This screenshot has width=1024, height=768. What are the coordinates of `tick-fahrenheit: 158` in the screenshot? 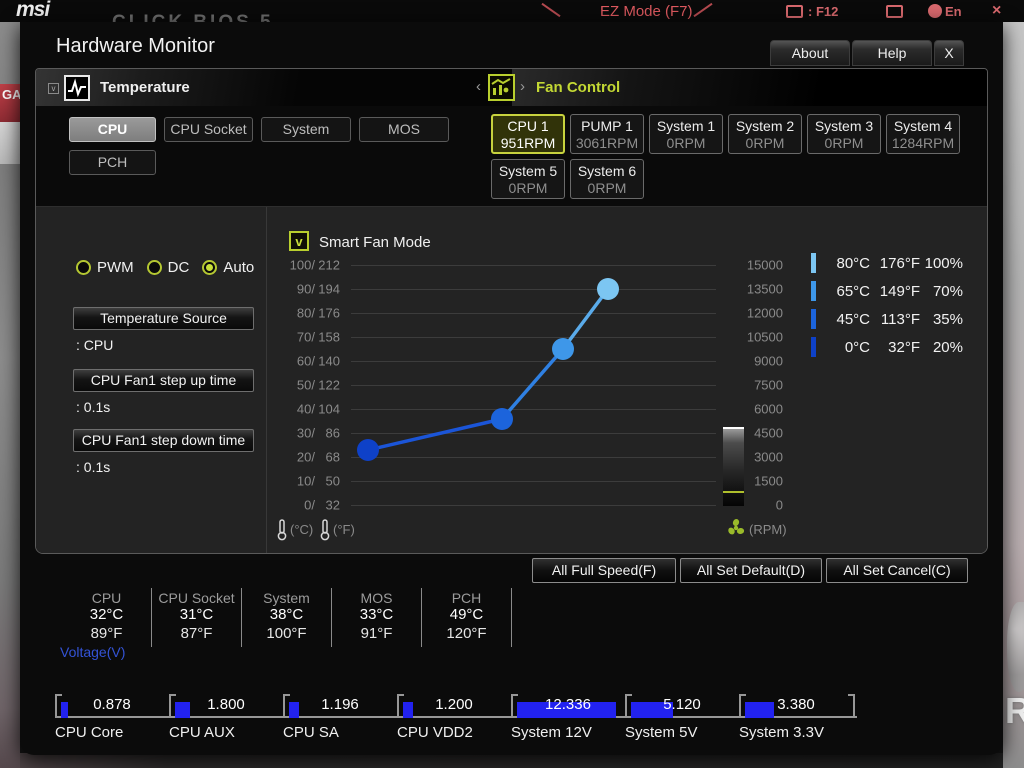 It's located at (329, 337).